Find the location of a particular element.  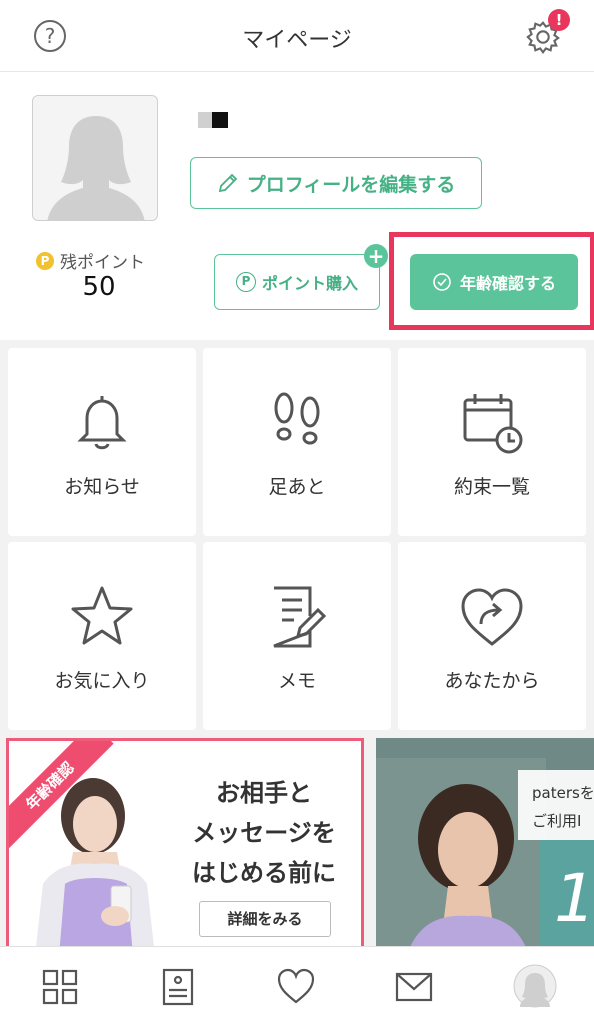

age-verify-banner: 年齢確認 お相手と メッセージを はじめる前に 詳細をみる is located at coordinates (185, 846).